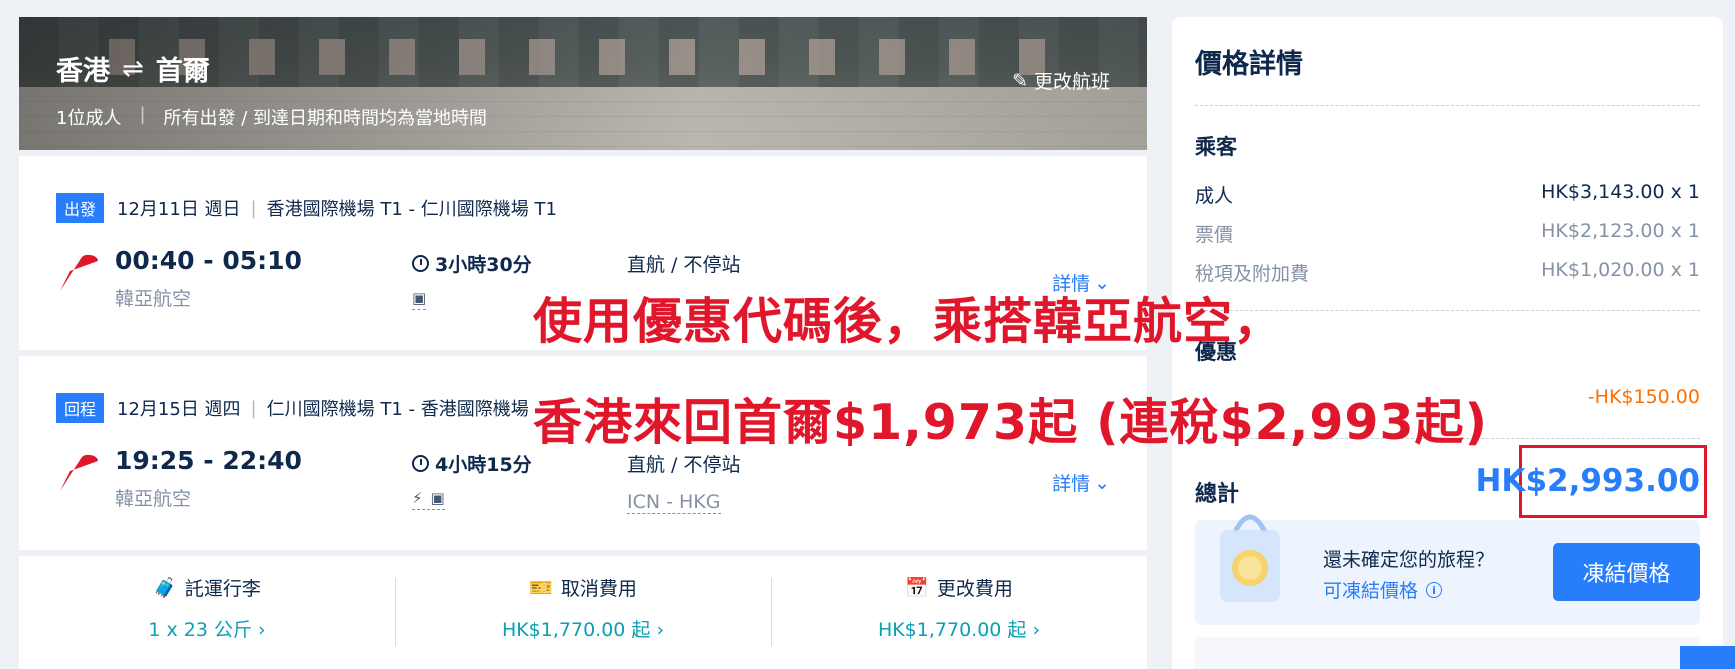  What do you see at coordinates (583, 608) in the screenshot?
I see `cancellation-fee: 🎫 取消費用 HK$1,770.00 起 ›` at bounding box center [583, 608].